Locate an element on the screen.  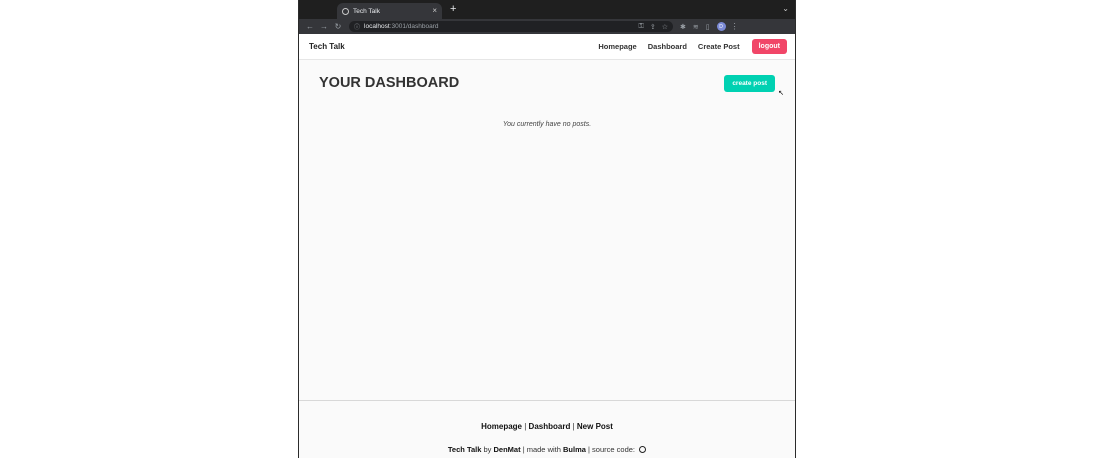
nav-links: Homepage Dashboard Create Post logout is located at coordinates (687, 46).